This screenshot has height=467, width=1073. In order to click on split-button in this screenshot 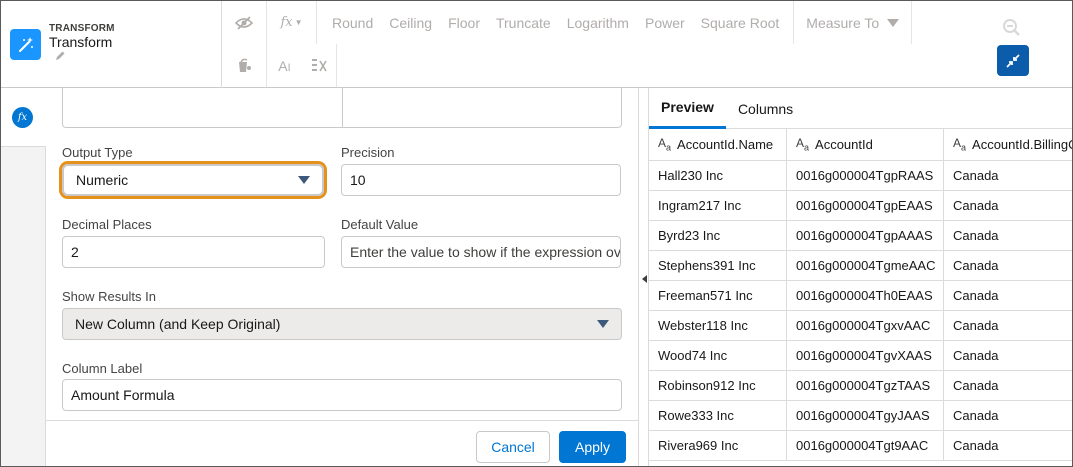, I will do `click(319, 65)`.